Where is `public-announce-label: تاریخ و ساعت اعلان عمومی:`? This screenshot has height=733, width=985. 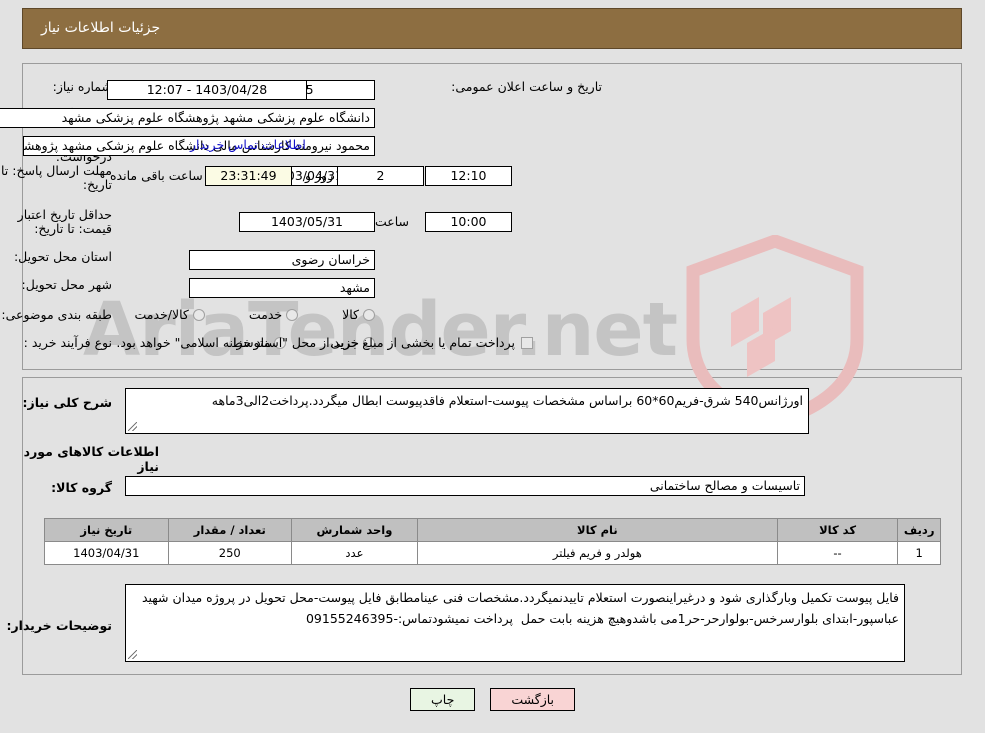
public-announce-label: تاریخ و ساعت اعلان عمومی: is located at coordinates (526, 86).